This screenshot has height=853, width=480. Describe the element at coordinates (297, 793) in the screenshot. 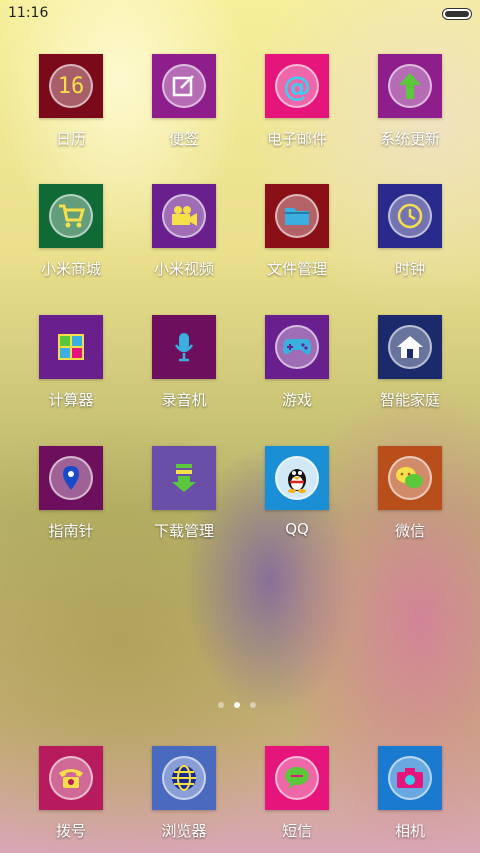

I see `dock-messages: 短信` at that location.